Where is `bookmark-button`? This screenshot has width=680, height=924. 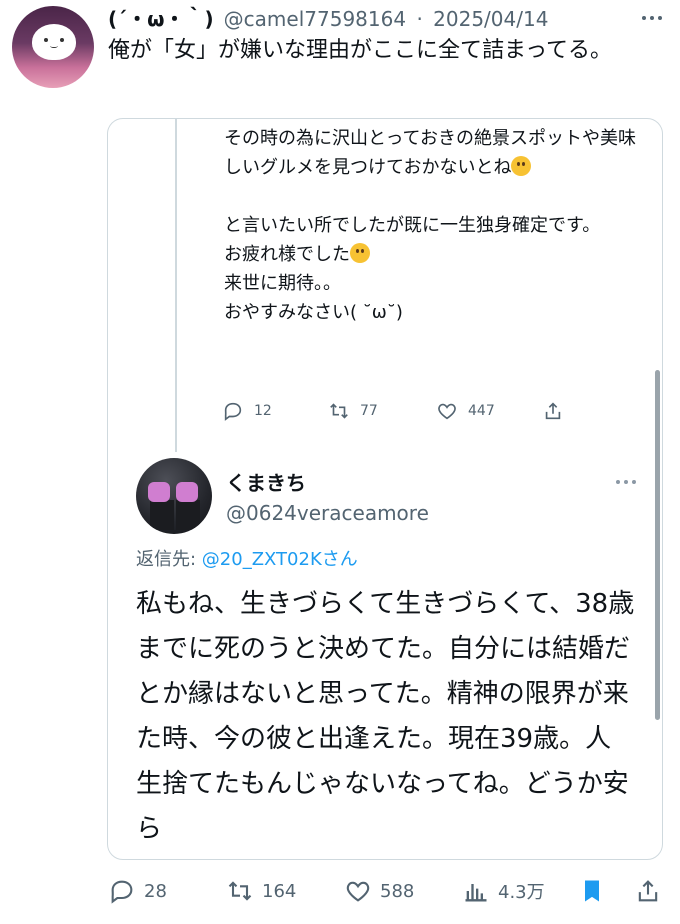
bookmark-button is located at coordinates (596, 891).